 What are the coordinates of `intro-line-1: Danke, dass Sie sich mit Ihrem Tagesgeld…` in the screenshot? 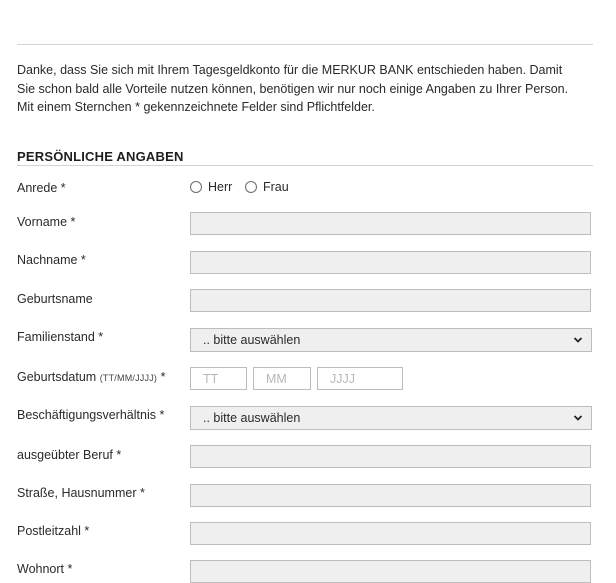 It's located at (290, 70).